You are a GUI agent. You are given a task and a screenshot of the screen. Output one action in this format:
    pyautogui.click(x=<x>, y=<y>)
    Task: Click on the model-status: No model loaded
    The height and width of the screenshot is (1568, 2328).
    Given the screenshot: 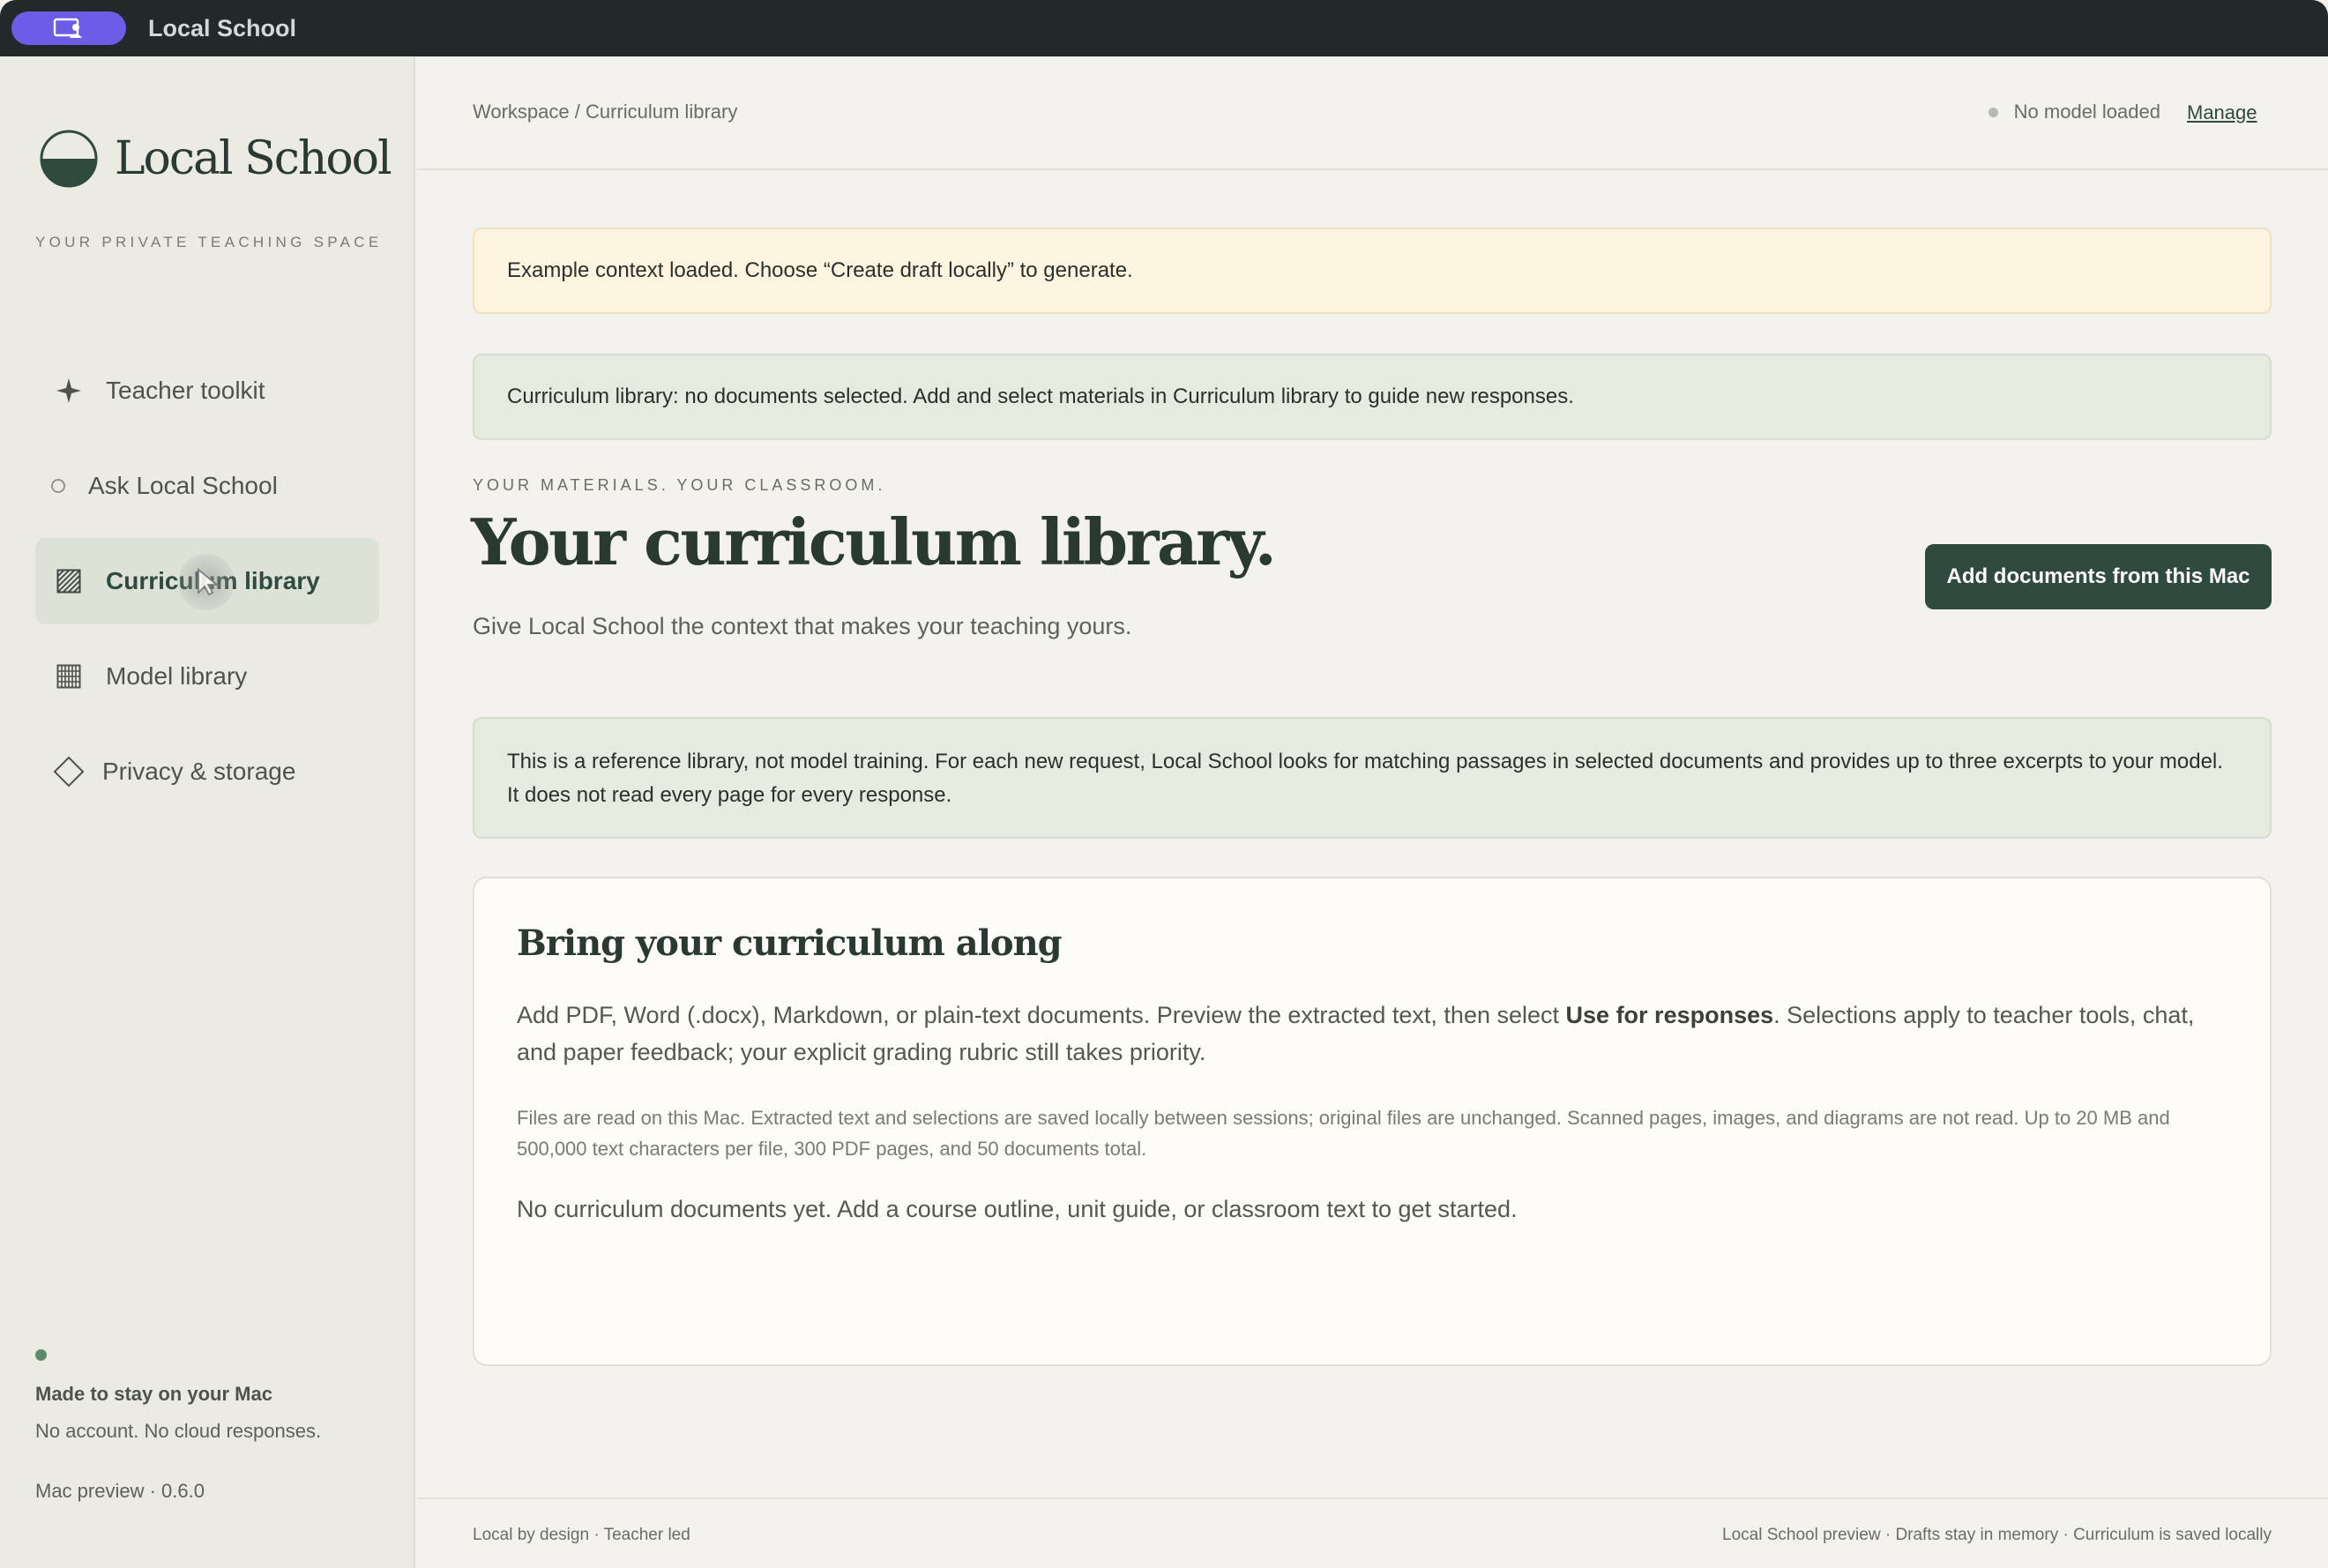 What is the action you would take?
    pyautogui.click(x=2074, y=112)
    